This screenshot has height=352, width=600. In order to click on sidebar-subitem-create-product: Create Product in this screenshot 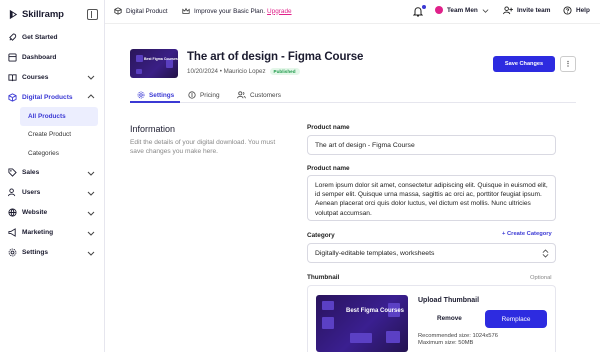, I will do `click(59, 135)`.